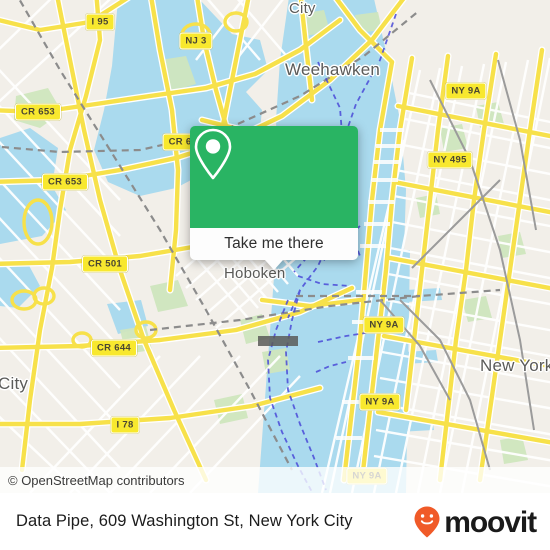 The width and height of the screenshot is (550, 550). What do you see at coordinates (490, 522) in the screenshot?
I see `moovit-wordmark: moovit` at bounding box center [490, 522].